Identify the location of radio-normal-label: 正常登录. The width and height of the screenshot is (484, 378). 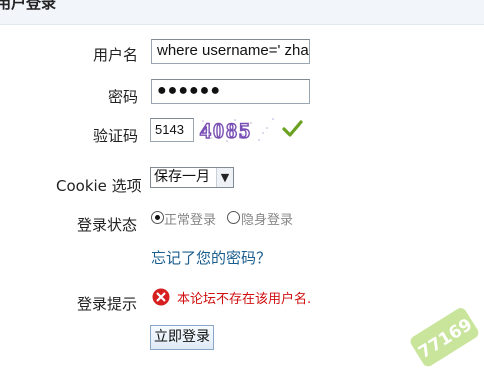
(190, 218).